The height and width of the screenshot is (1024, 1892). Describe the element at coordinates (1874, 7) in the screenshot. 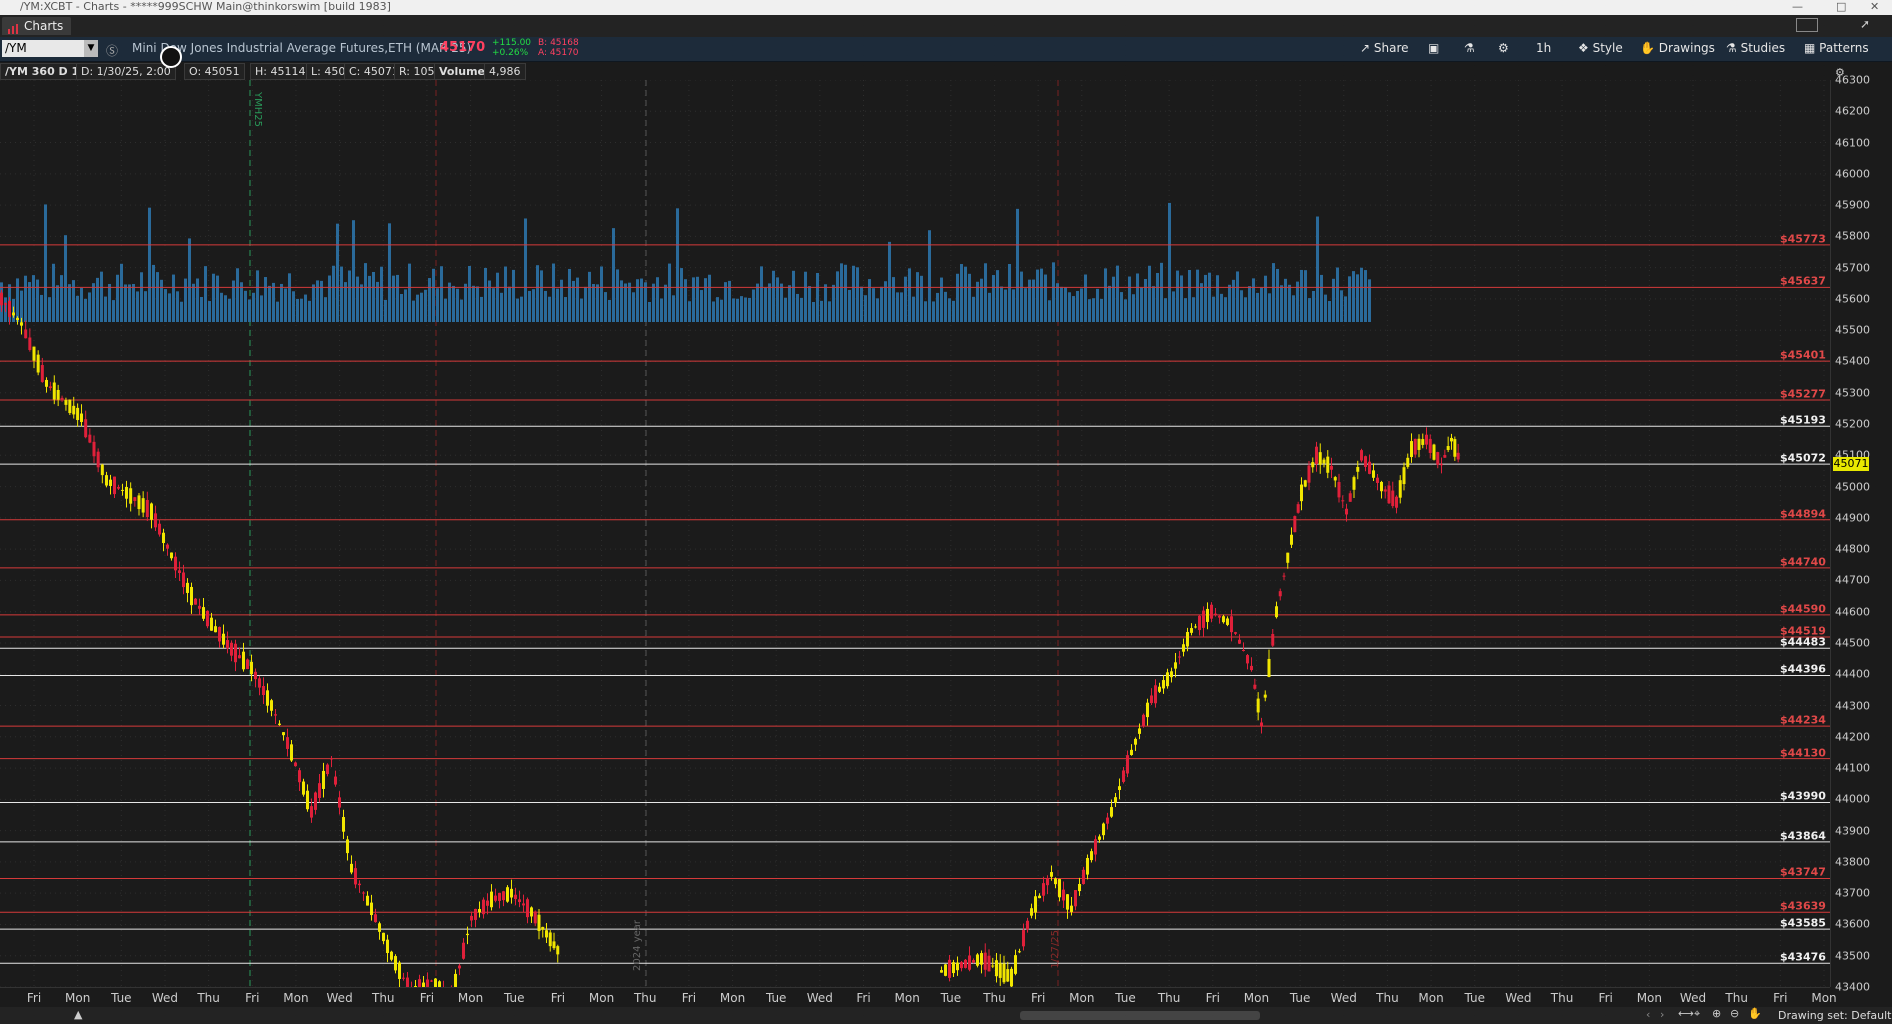

I see `close-icon: ✕` at that location.